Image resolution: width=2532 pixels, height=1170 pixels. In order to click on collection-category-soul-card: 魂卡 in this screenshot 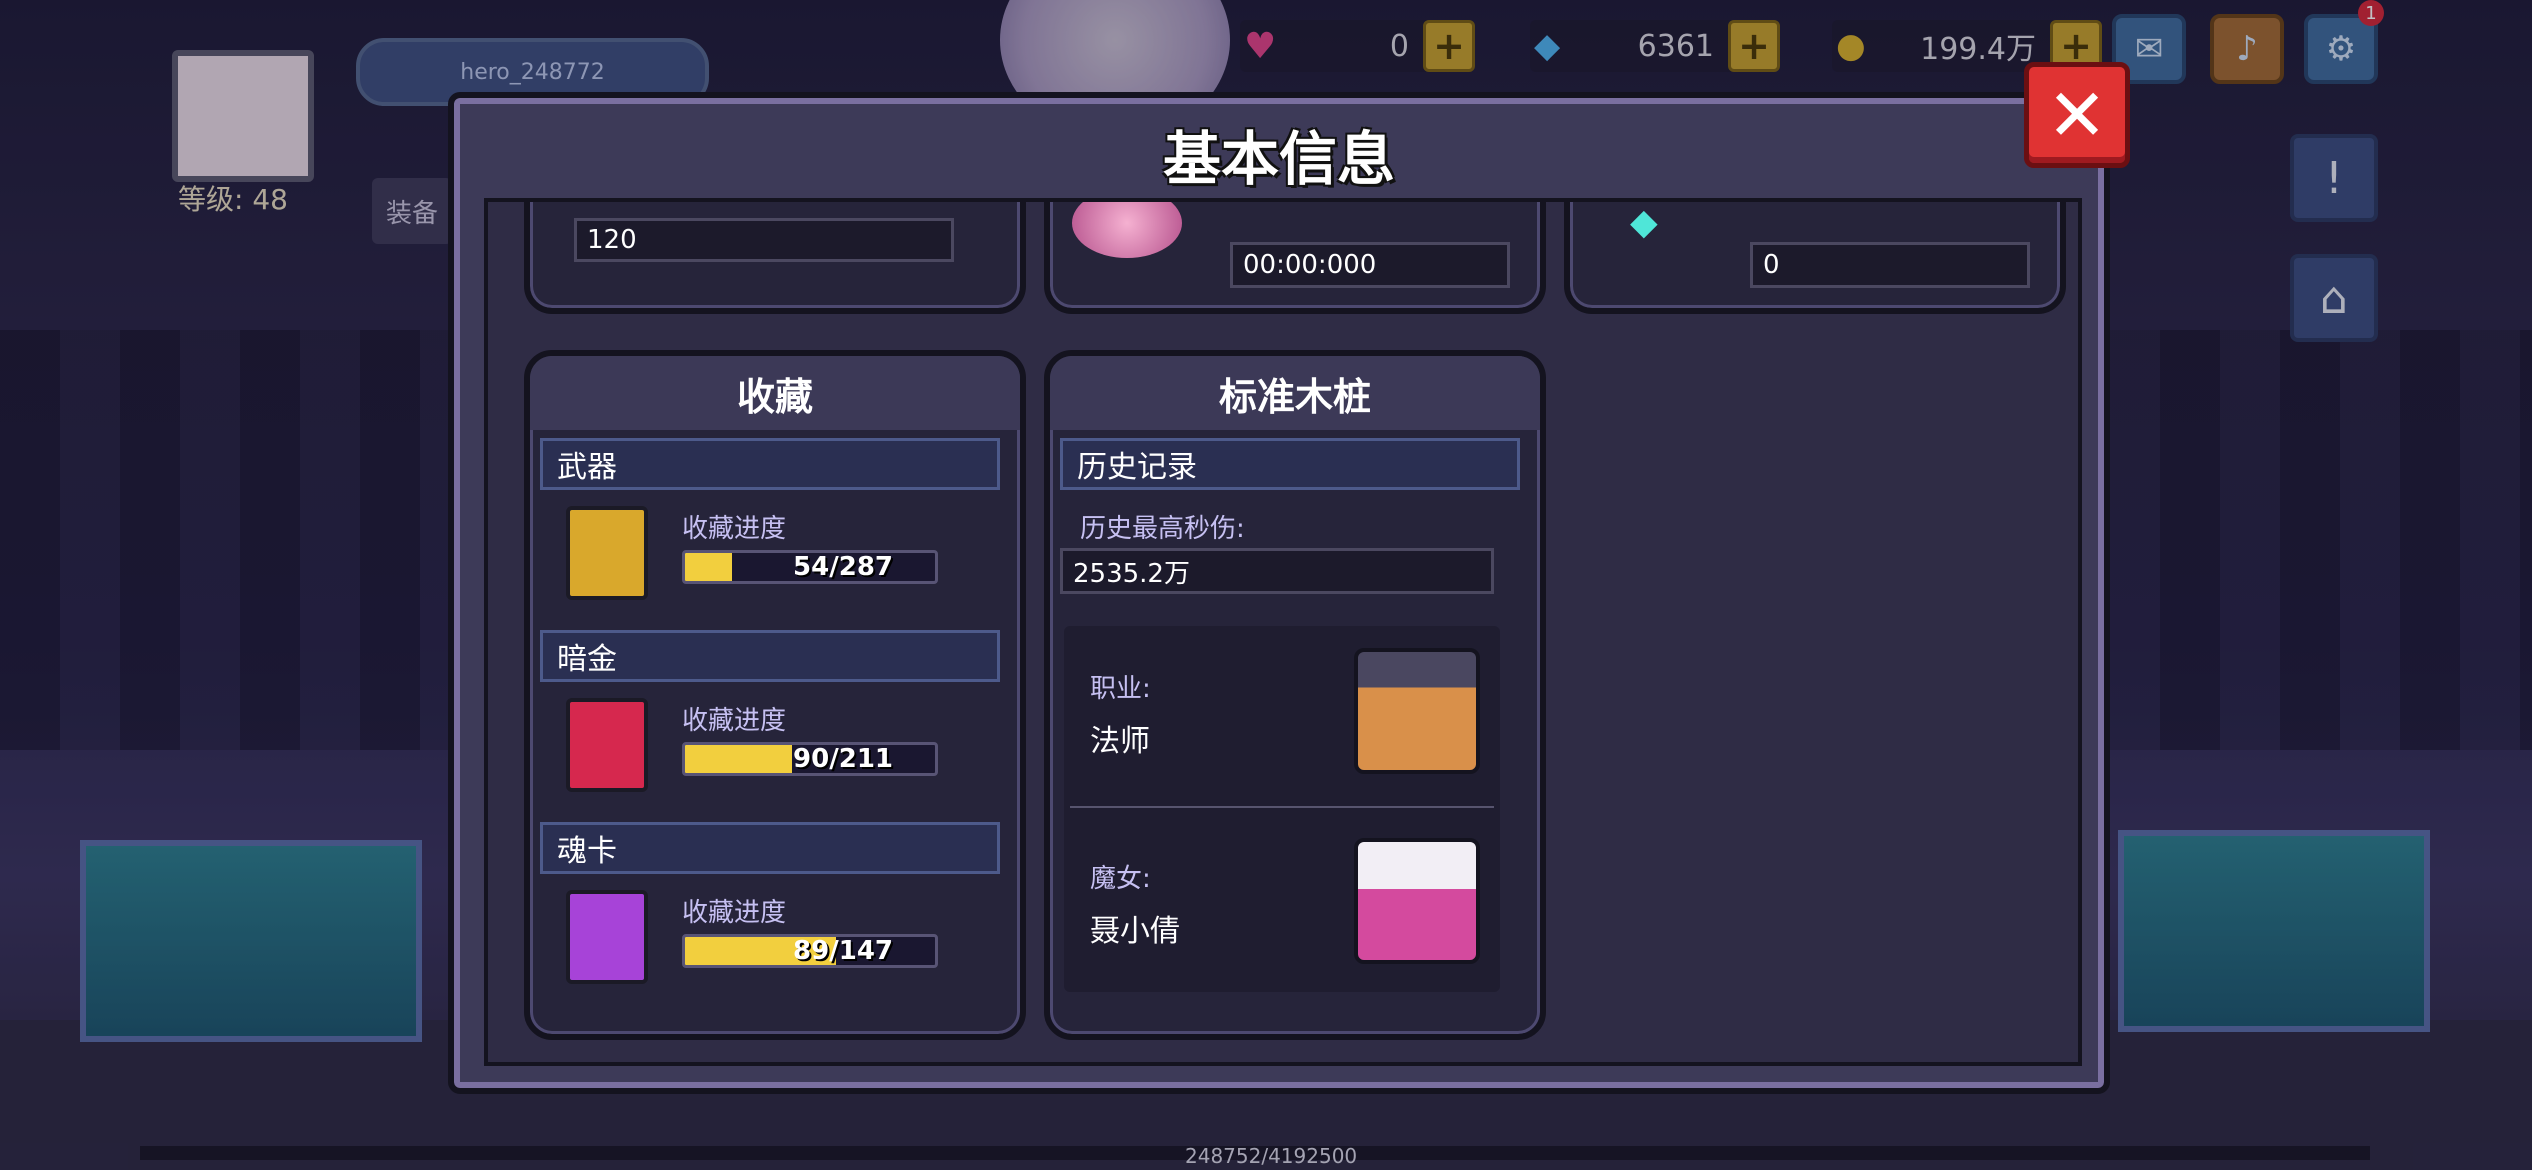, I will do `click(770, 848)`.